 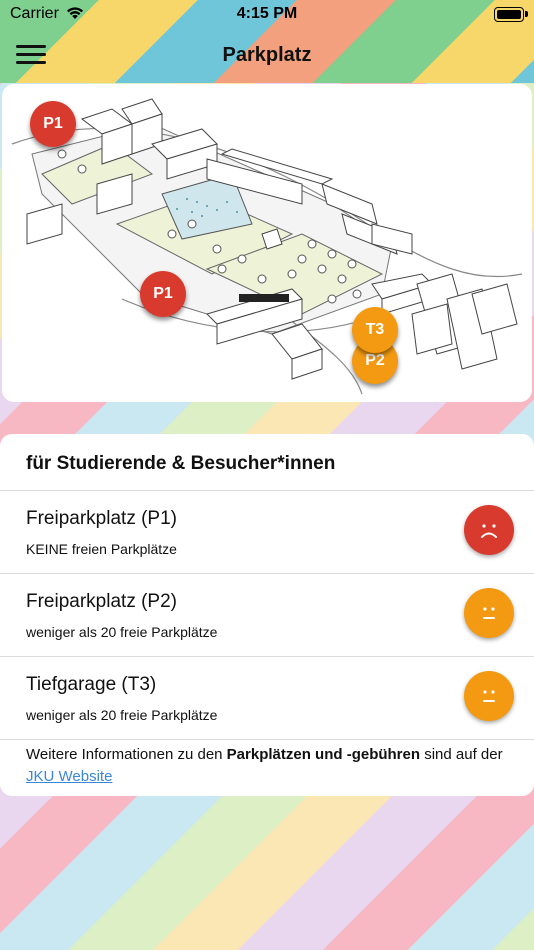 What do you see at coordinates (267, 55) in the screenshot?
I see `page-title: Parkplatz` at bounding box center [267, 55].